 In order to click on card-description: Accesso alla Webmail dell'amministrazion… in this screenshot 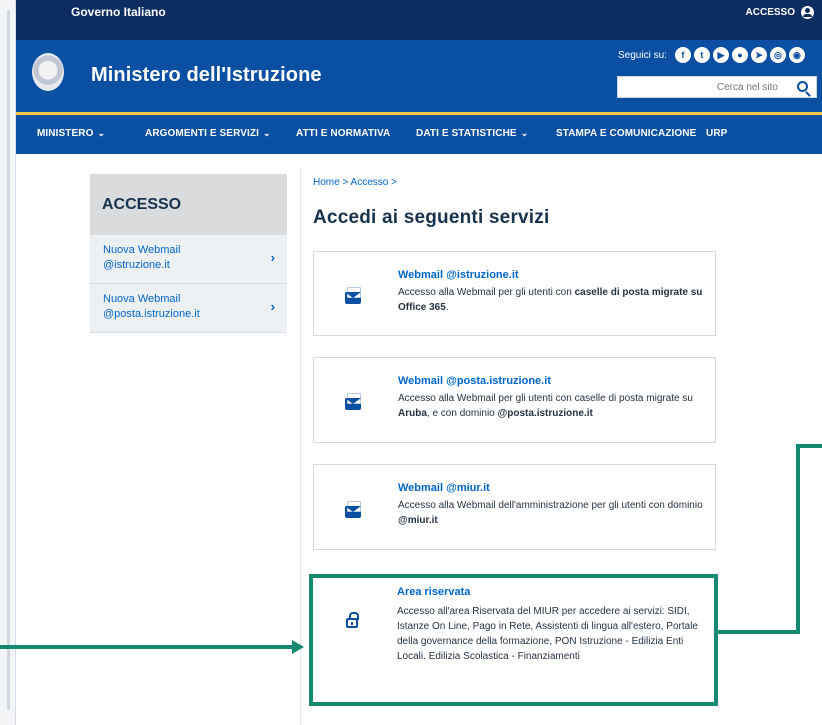, I will do `click(550, 513)`.